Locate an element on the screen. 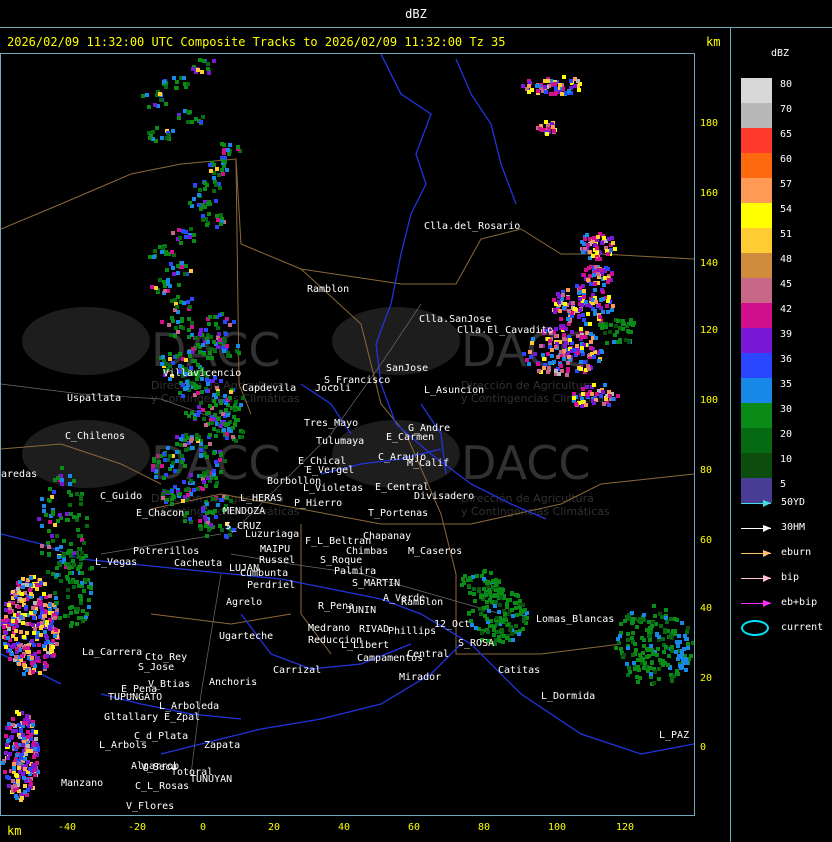  scale-label: 65 is located at coordinates (786, 134).